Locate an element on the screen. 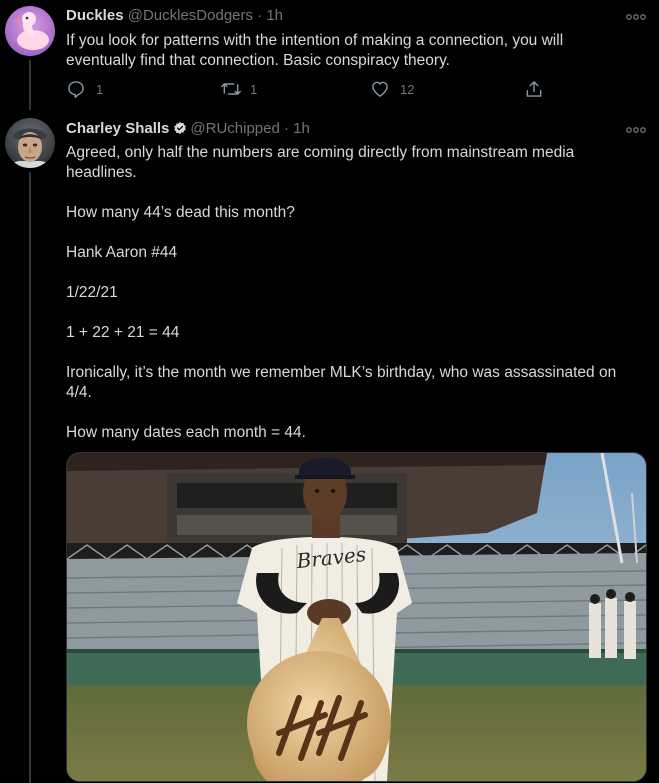  man-portrait-avatar-icon is located at coordinates (30, 143).